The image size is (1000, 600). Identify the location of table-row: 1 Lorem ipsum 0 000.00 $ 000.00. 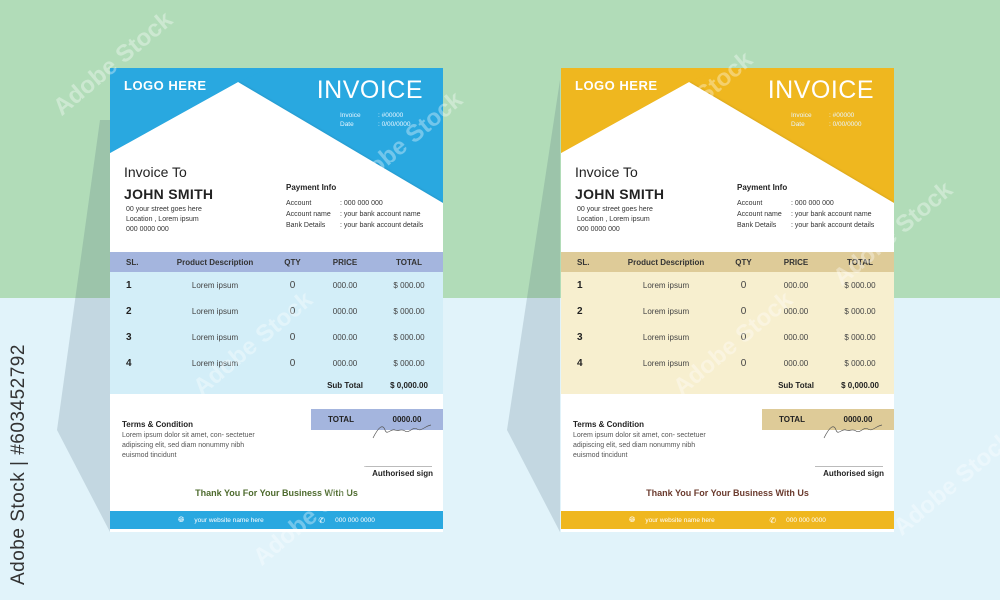
(727, 285).